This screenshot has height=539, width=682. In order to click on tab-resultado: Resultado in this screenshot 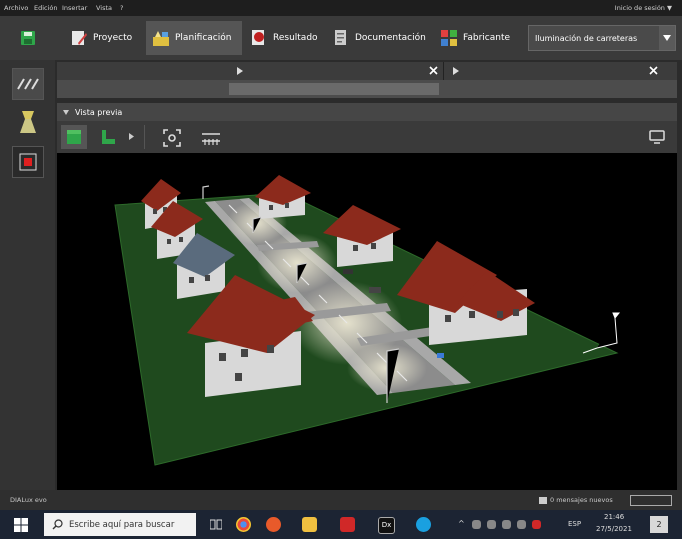, I will do `click(283, 38)`.